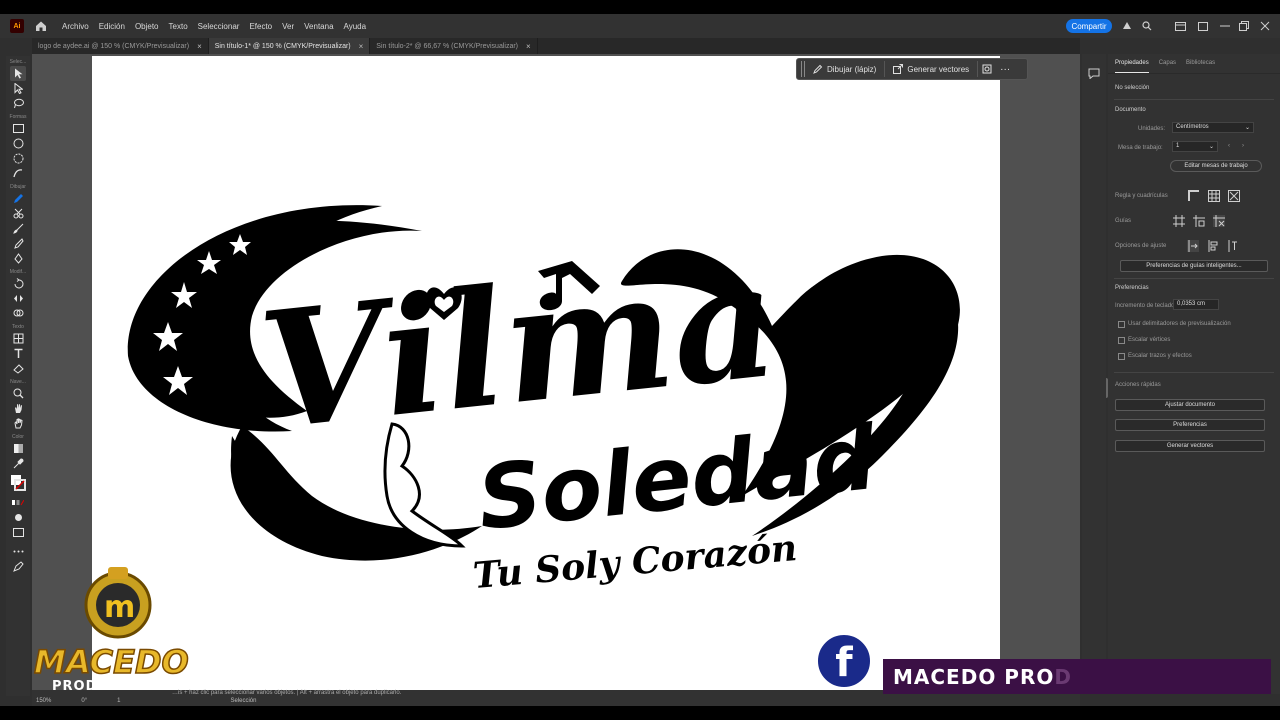 Image resolution: width=1280 pixels, height=720 pixels. What do you see at coordinates (1121, 340) in the screenshot?
I see `scale-corners-checkbox` at bounding box center [1121, 340].